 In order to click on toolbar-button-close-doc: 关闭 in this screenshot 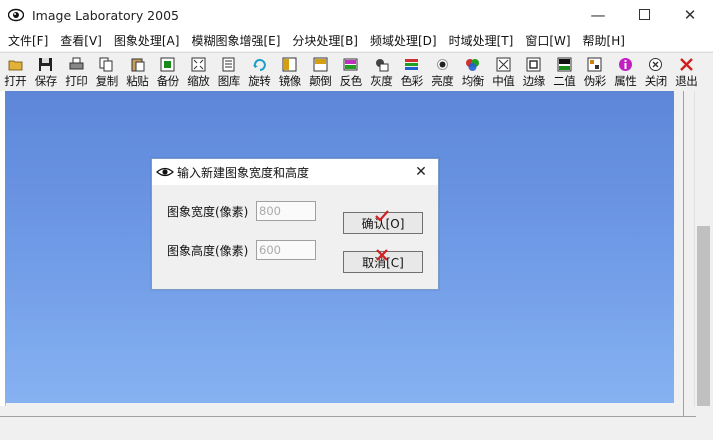, I will do `click(656, 72)`.